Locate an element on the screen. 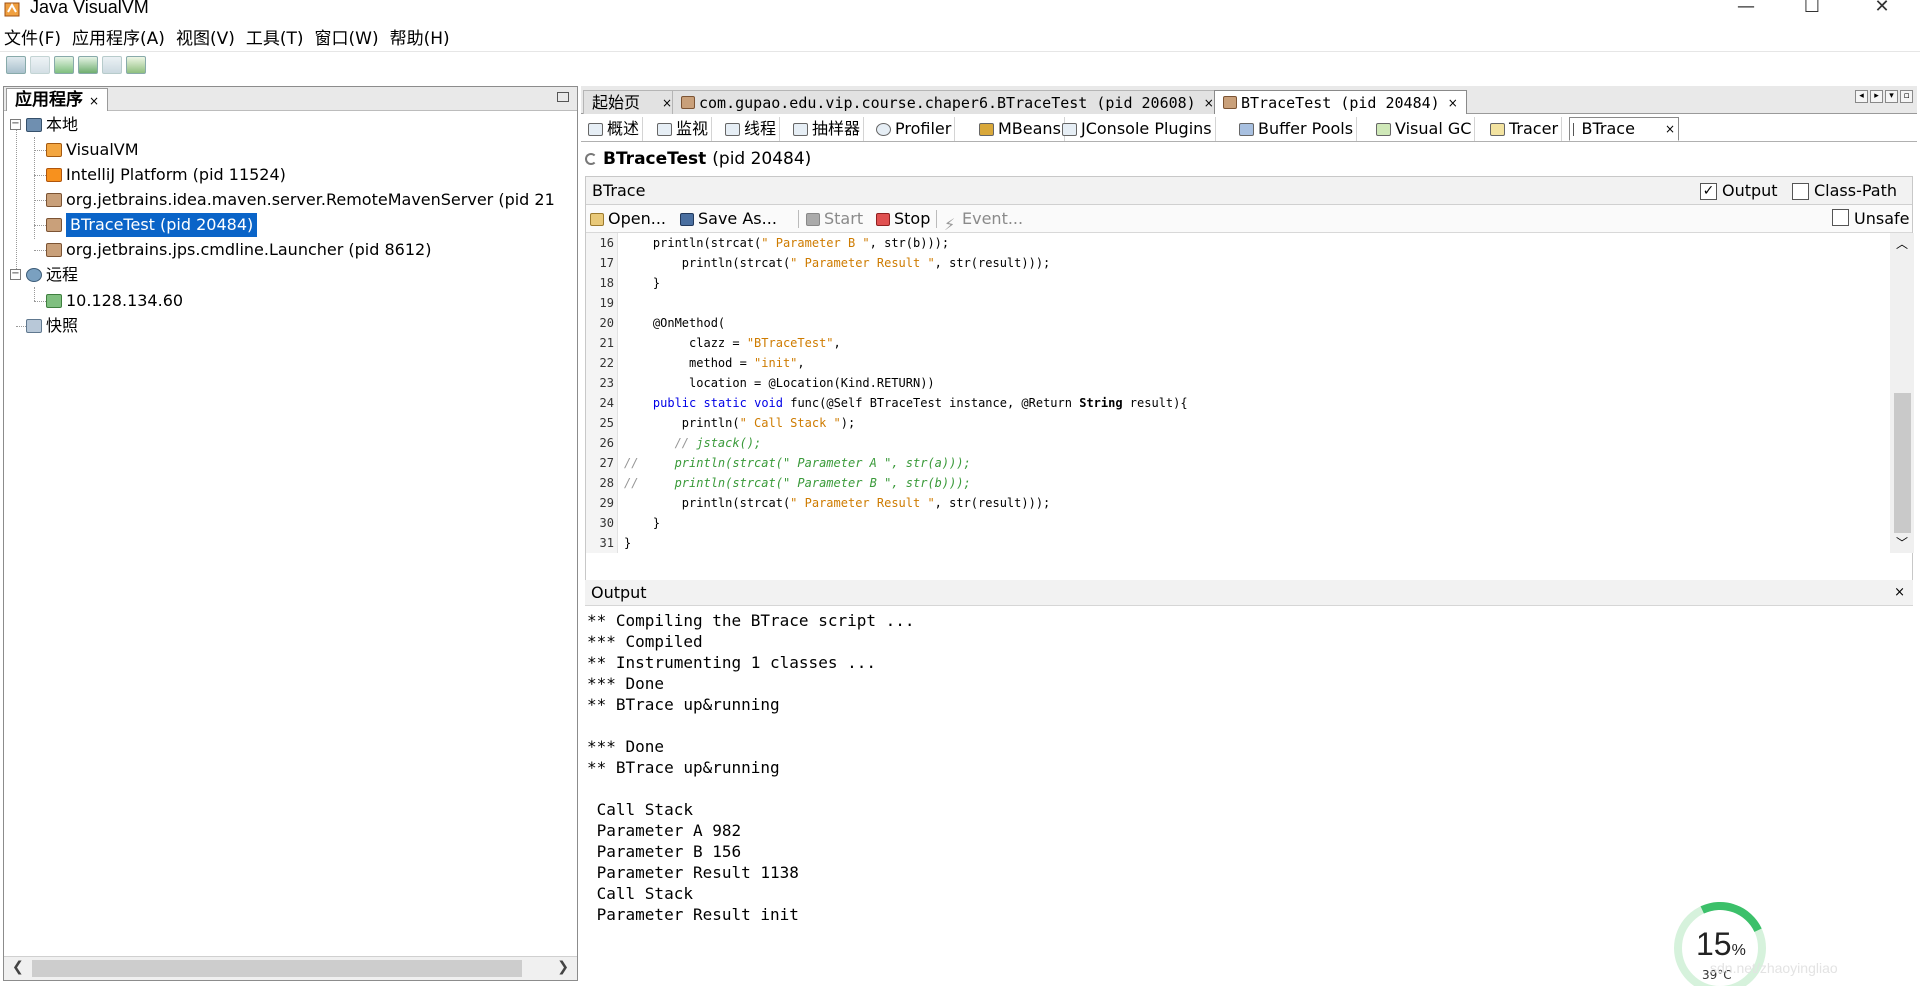 This screenshot has width=1920, height=986. tree-node-local: 本地 is located at coordinates (52, 125).